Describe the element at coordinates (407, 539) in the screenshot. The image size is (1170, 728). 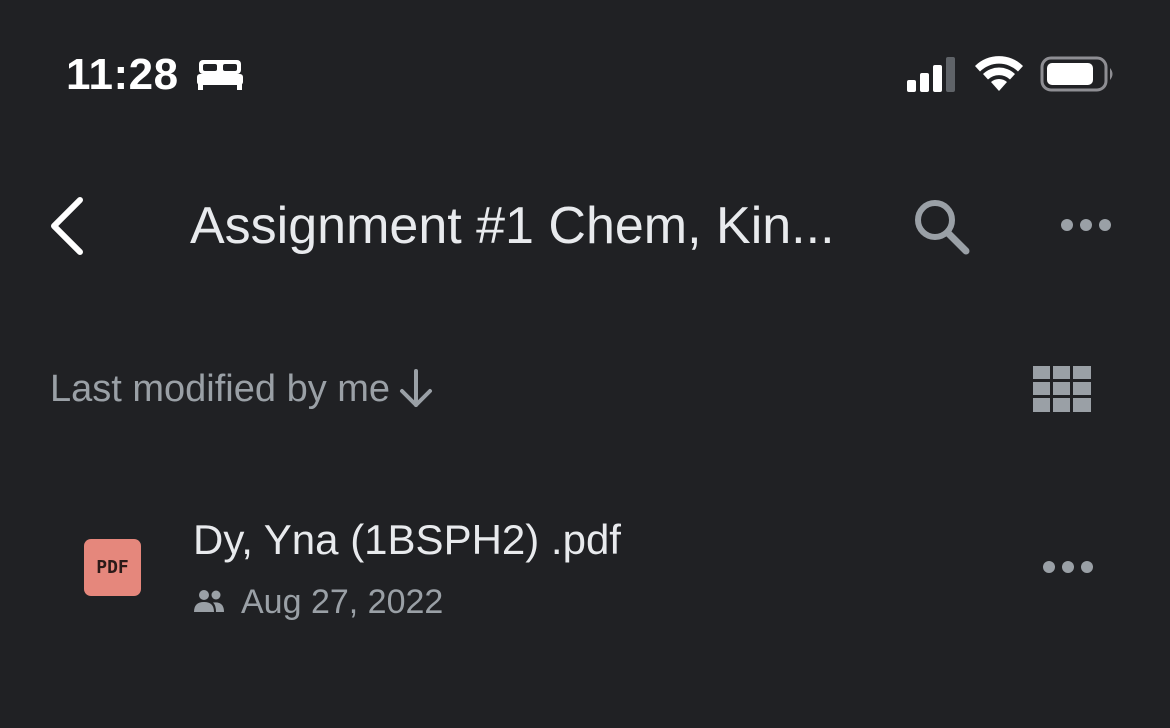
I see `file-name: Dy, Yna (1BSPH2) .pdf` at that location.